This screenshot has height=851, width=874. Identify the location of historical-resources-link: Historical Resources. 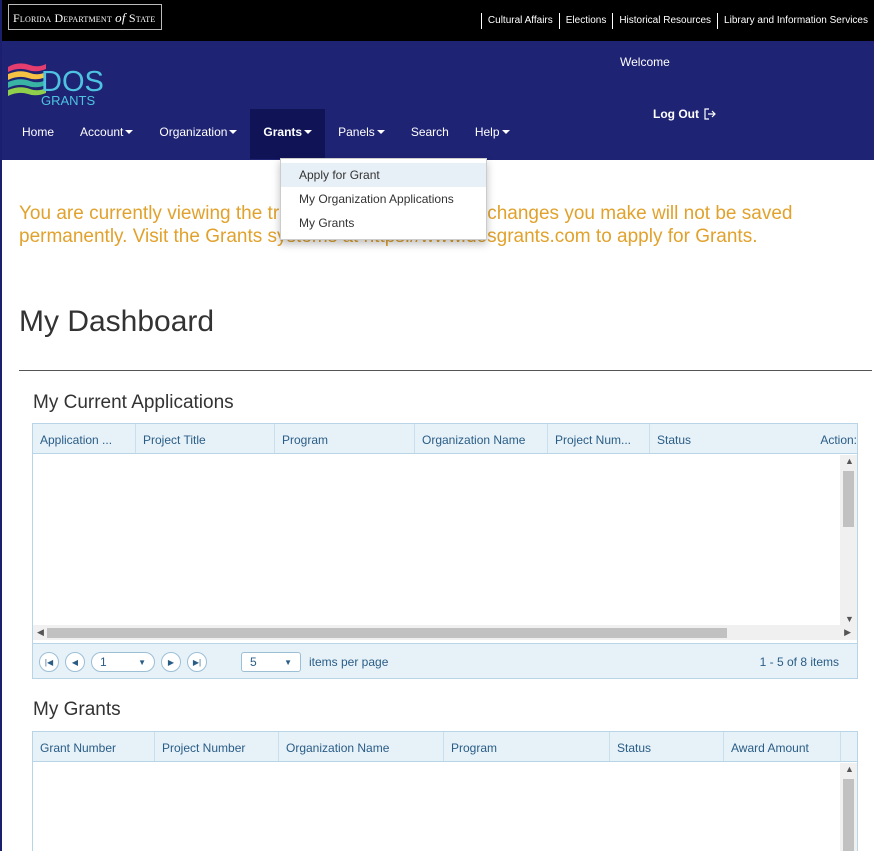
(664, 21).